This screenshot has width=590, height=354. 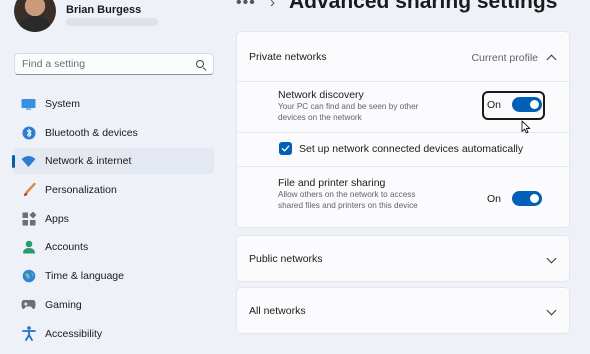 What do you see at coordinates (494, 104) in the screenshot?
I see `network-discovery-state: On` at bounding box center [494, 104].